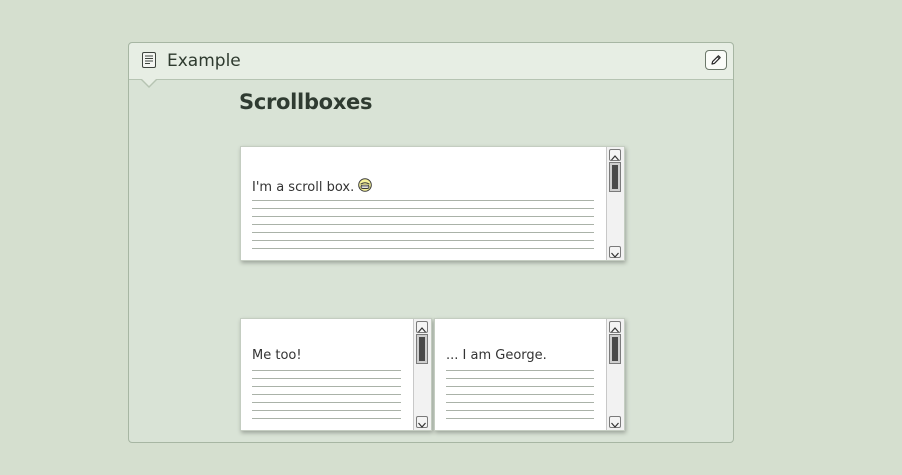 The width and height of the screenshot is (902, 475). What do you see at coordinates (431, 61) in the screenshot?
I see `panel-header: Example` at bounding box center [431, 61].